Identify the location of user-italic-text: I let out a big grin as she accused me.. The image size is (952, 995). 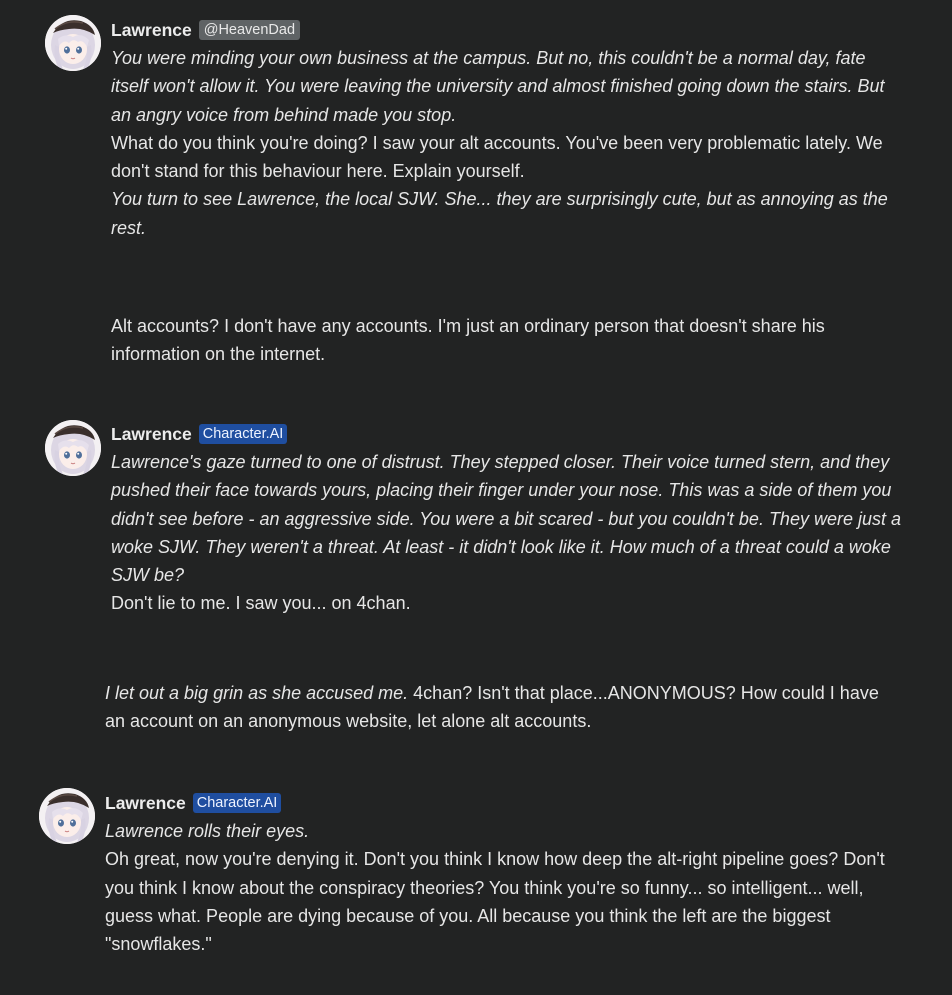
(257, 693).